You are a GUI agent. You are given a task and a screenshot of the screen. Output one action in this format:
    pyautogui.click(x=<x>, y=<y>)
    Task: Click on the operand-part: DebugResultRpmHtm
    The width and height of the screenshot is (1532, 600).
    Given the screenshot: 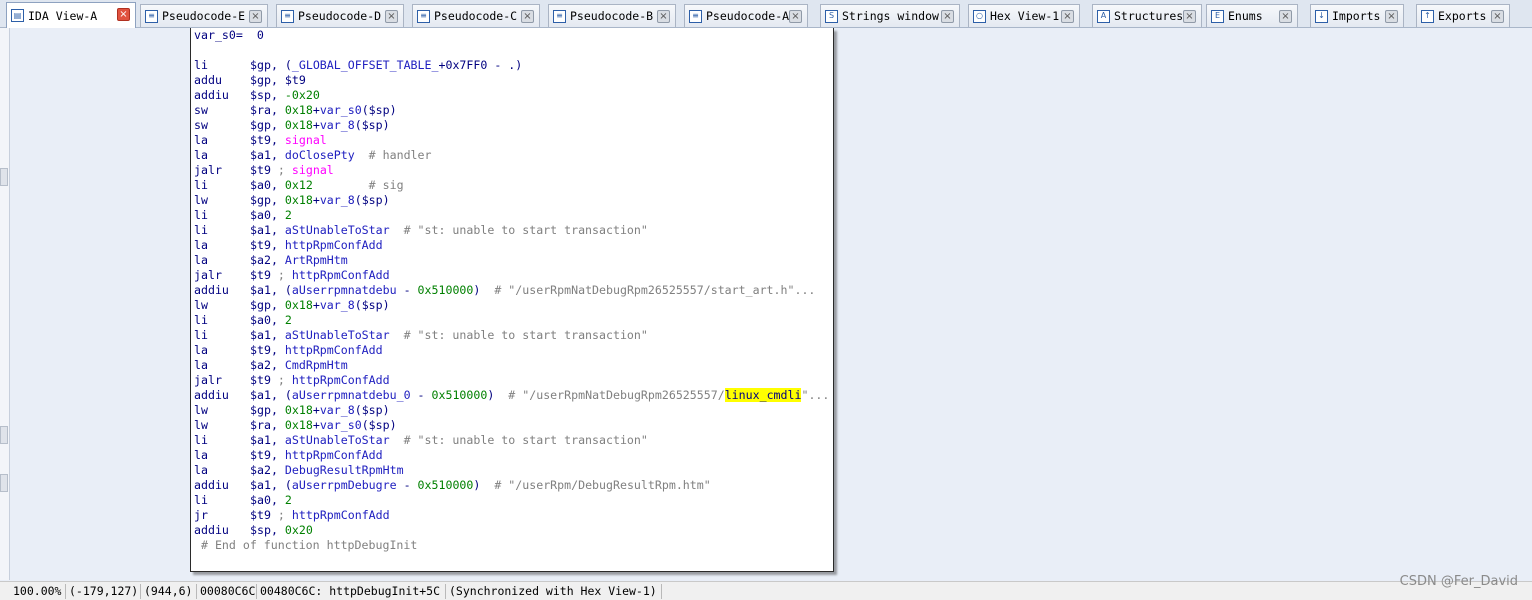 What is the action you would take?
    pyautogui.click(x=344, y=470)
    